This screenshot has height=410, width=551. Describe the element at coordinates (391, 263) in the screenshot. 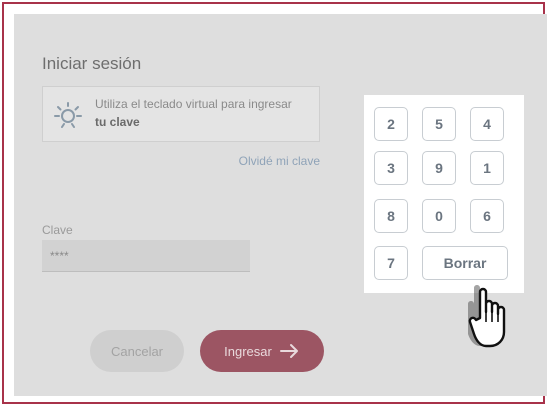

I see `keypad-key: 7` at that location.